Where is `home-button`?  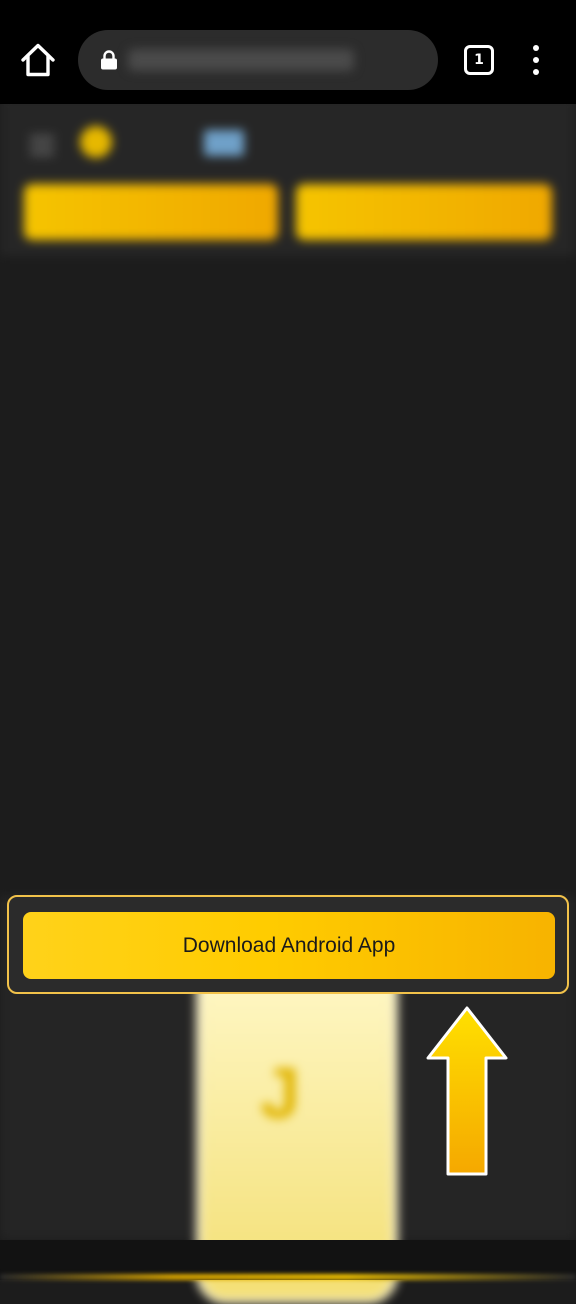 home-button is located at coordinates (38, 60).